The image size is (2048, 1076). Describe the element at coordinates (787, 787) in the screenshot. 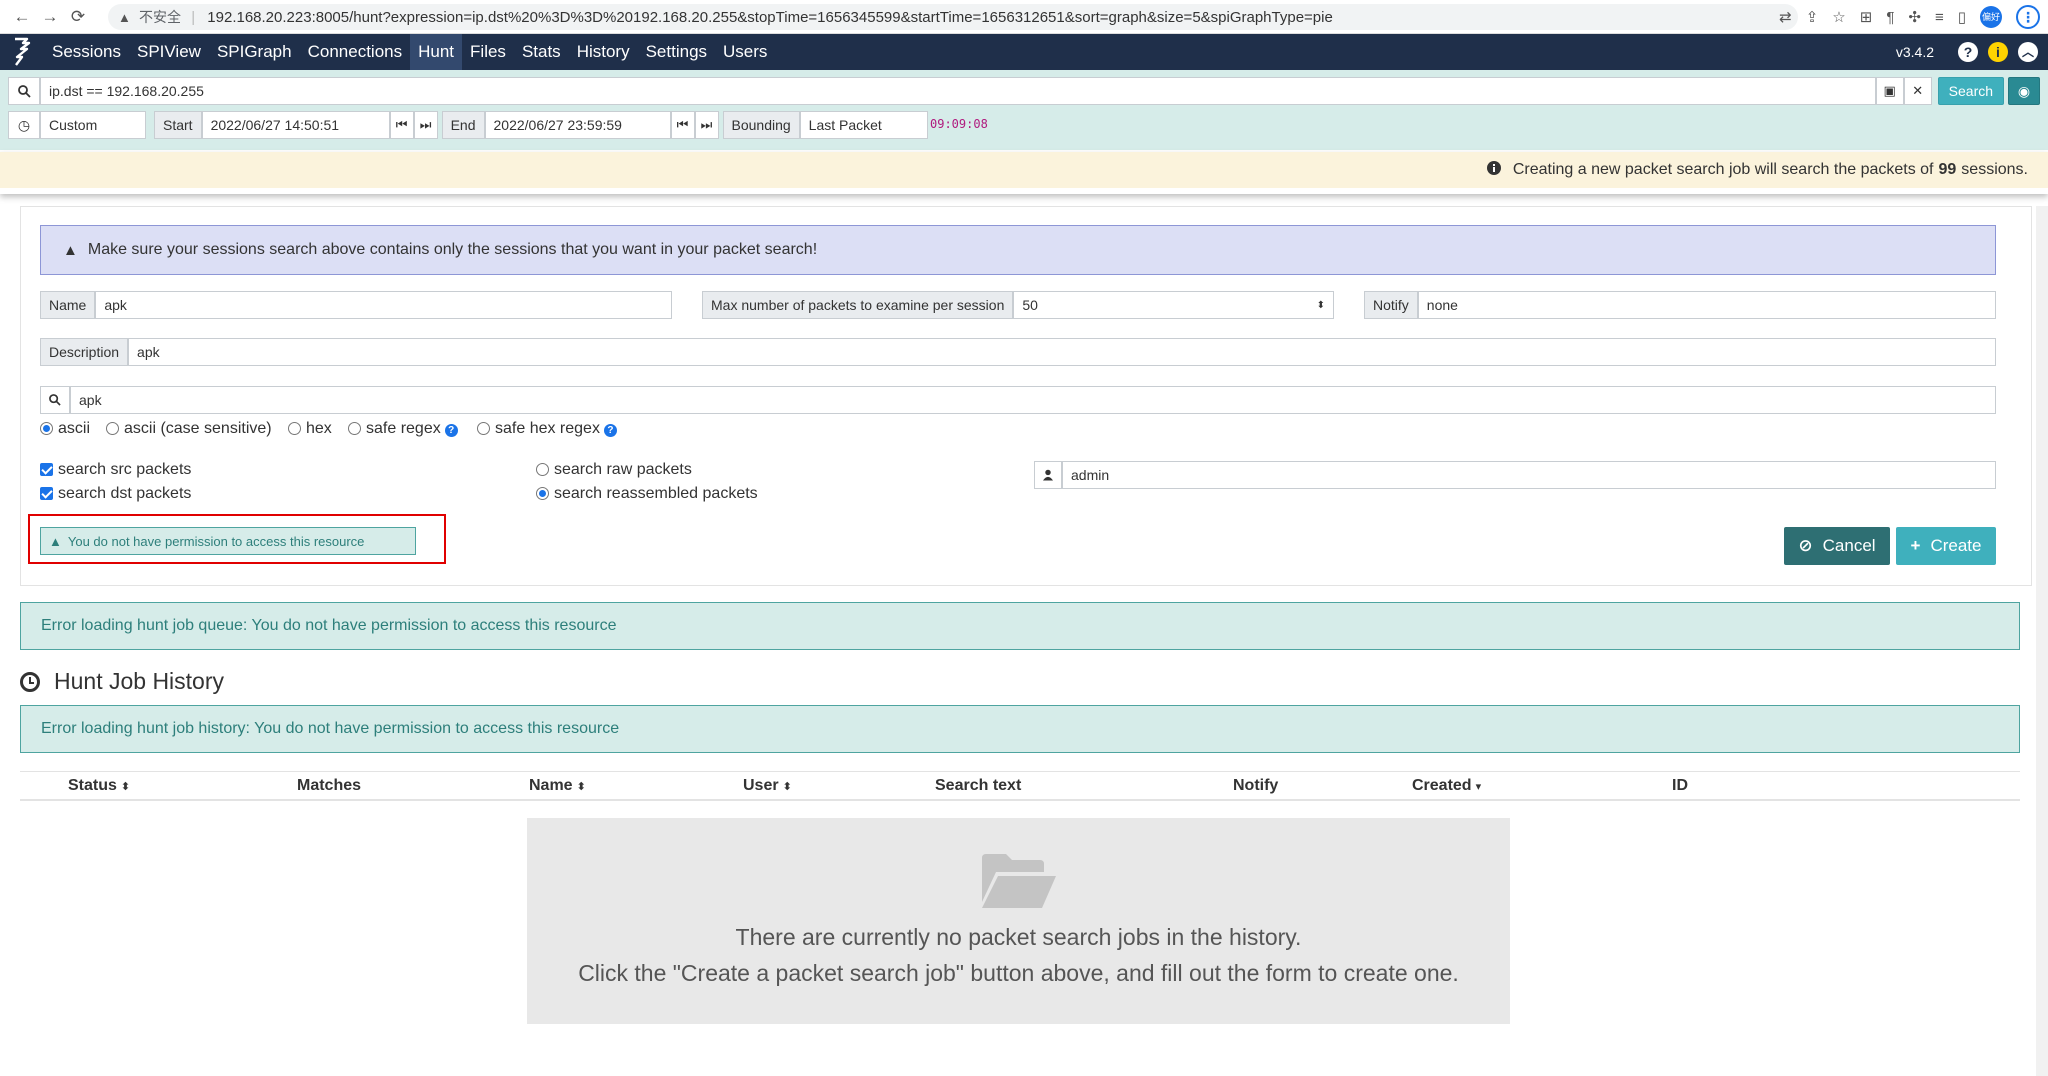

I see `sort-icon: ⬍` at that location.